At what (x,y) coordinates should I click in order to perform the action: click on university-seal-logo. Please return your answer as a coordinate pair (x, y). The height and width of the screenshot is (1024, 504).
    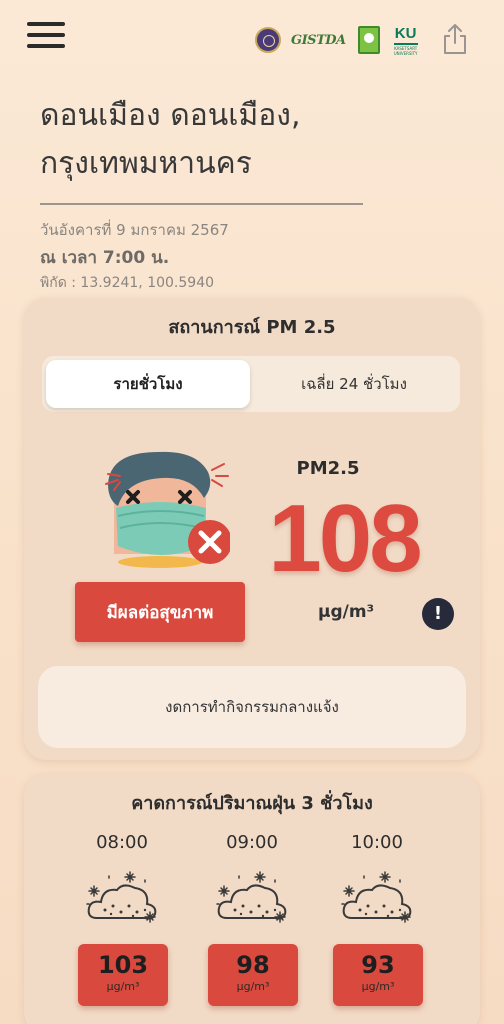
    Looking at the image, I should click on (268, 40).